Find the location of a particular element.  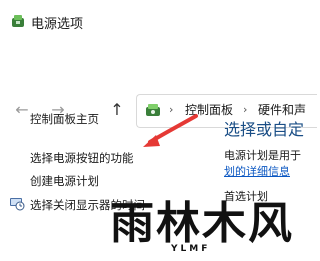

power-options-icon is located at coordinates (18, 21).